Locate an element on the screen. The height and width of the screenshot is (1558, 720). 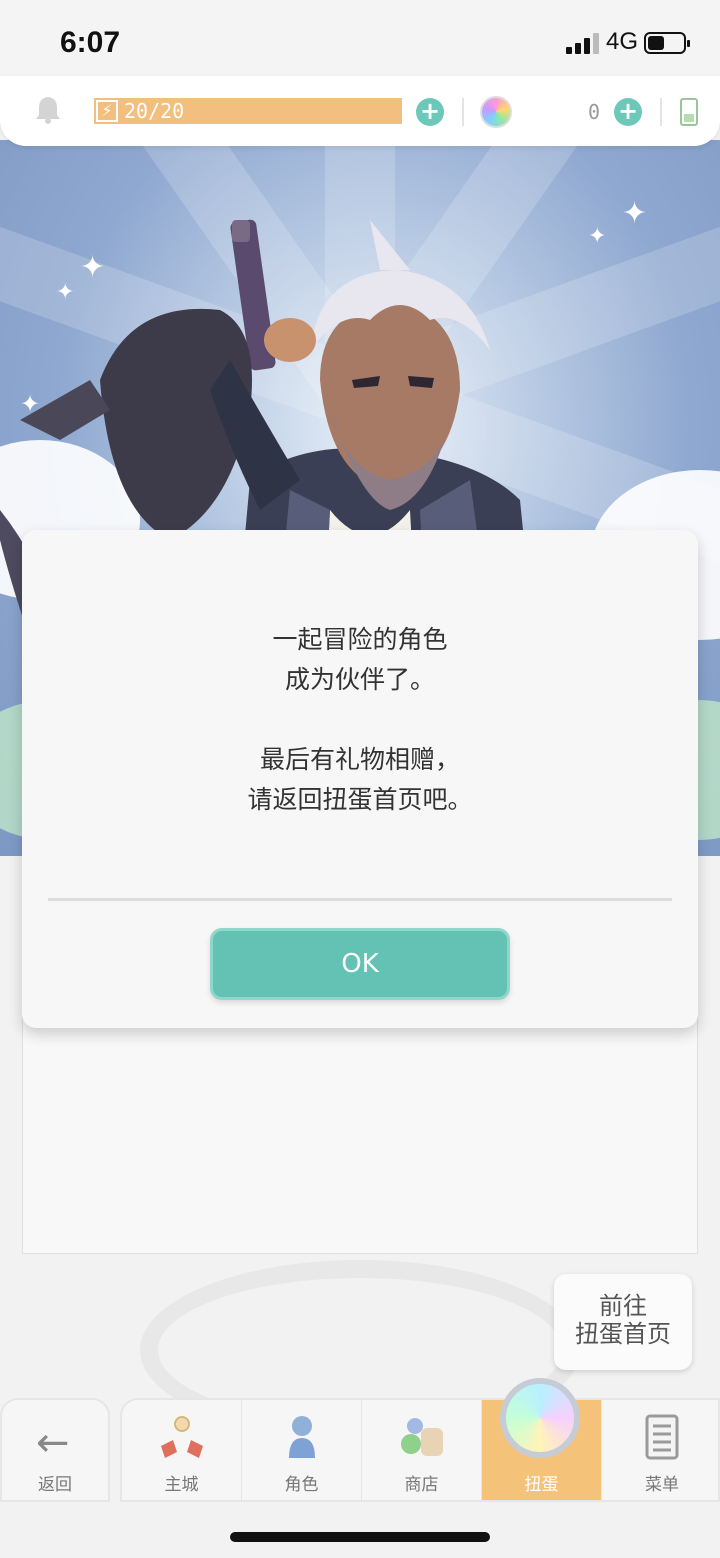
rainbow-gem-icon is located at coordinates (496, 112).